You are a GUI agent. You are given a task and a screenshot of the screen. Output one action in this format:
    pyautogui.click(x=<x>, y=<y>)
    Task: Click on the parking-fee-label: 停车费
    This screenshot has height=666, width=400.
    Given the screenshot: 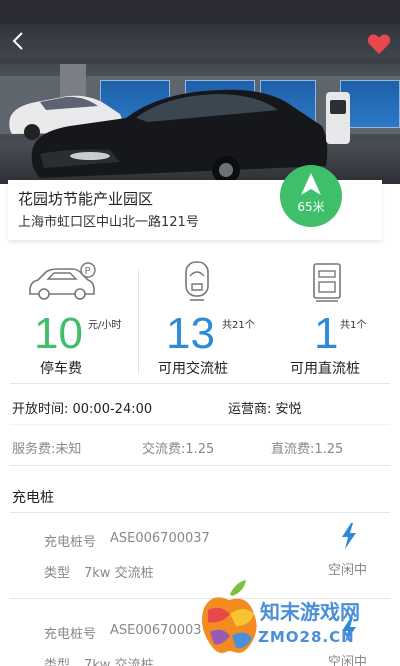 What is the action you would take?
    pyautogui.click(x=61, y=369)
    